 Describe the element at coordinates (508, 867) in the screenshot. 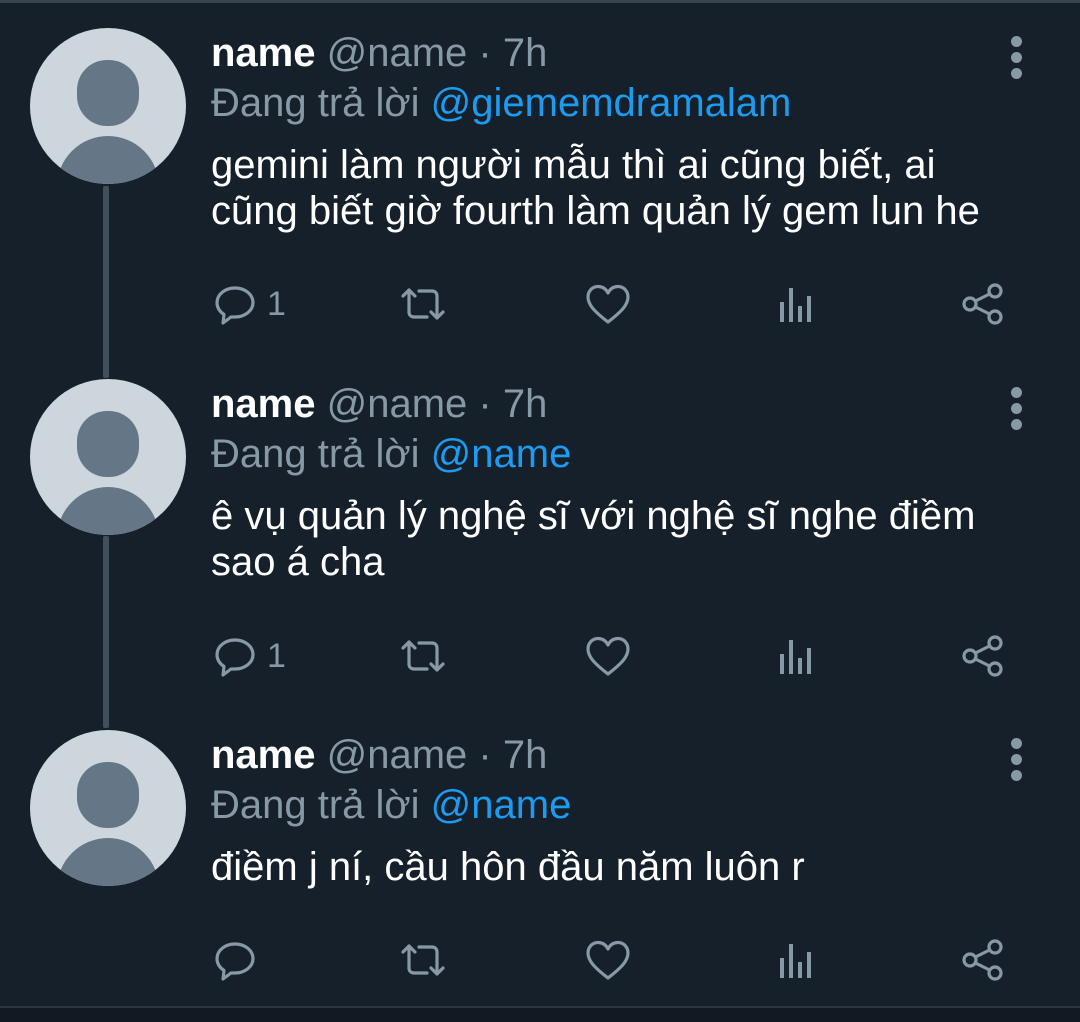

I see `tweet-text: điềm j ní, cầu hôn đầu năm luôn r` at that location.